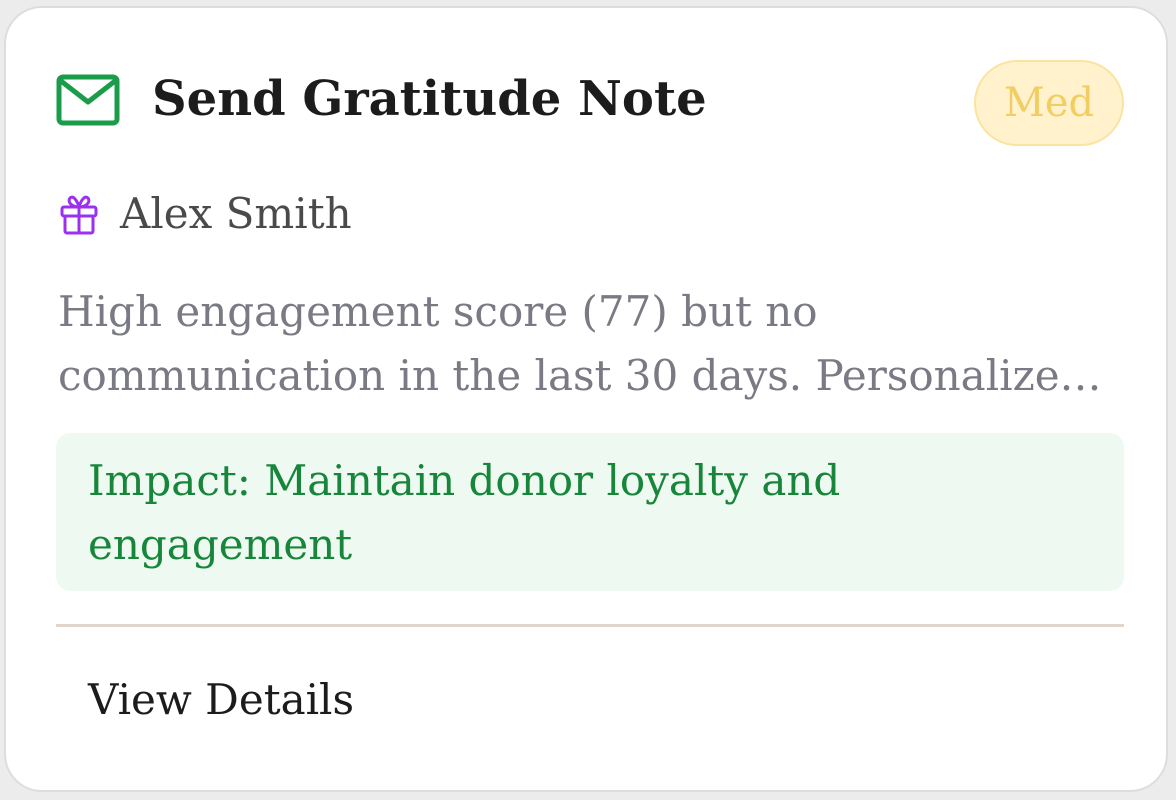  Describe the element at coordinates (79, 215) in the screenshot. I see `gift-icon` at that location.